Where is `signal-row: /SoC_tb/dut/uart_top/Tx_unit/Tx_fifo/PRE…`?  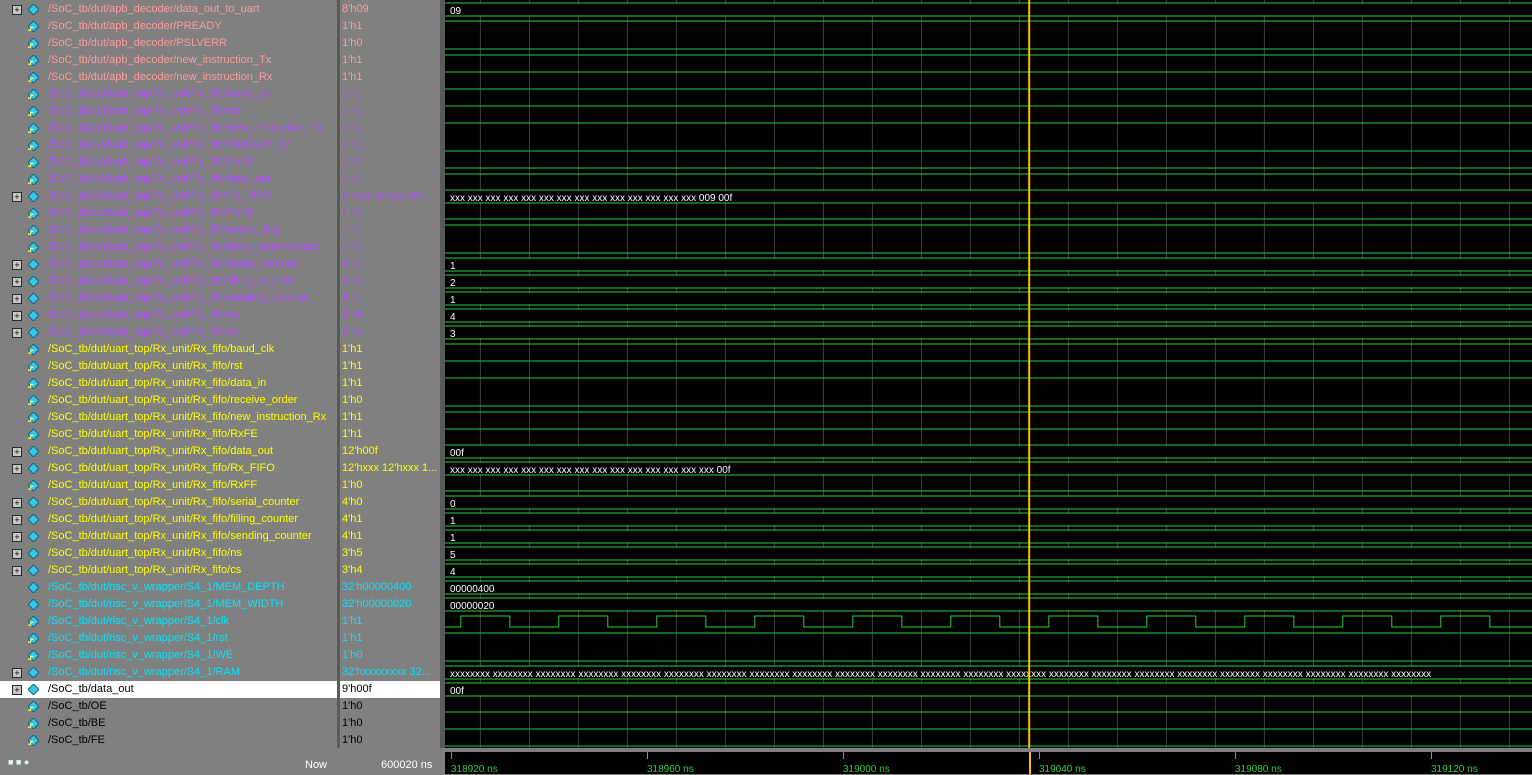
signal-row: /SoC_tb/dut/uart_top/Tx_unit/Tx_fifo/PRE… is located at coordinates (168, 145).